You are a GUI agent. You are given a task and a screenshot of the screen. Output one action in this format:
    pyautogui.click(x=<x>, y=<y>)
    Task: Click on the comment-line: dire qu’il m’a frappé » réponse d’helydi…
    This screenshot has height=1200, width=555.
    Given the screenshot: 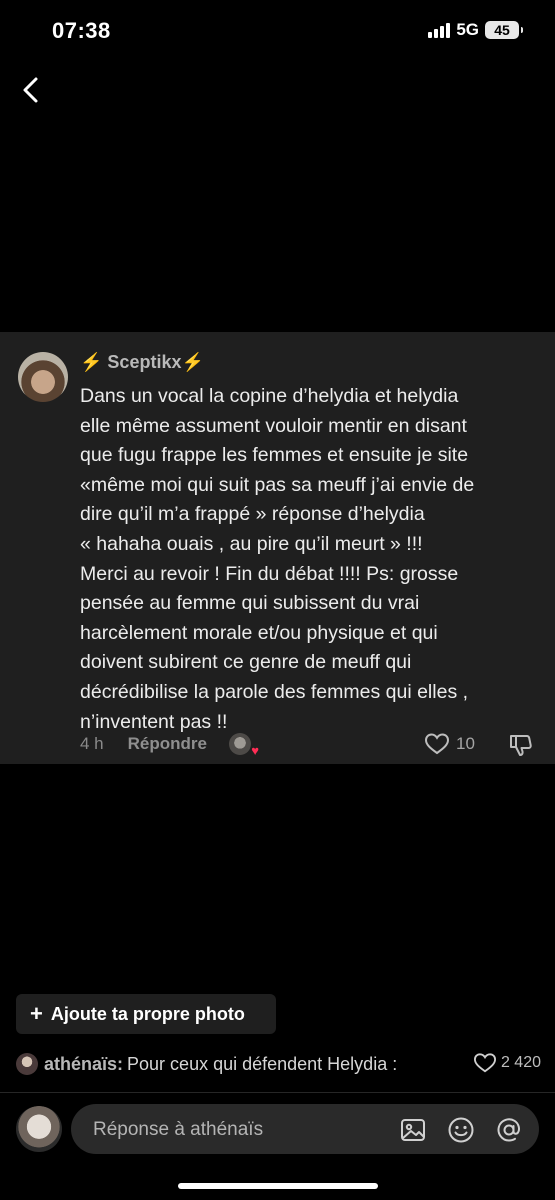 What is the action you would take?
    pyautogui.click(x=252, y=514)
    